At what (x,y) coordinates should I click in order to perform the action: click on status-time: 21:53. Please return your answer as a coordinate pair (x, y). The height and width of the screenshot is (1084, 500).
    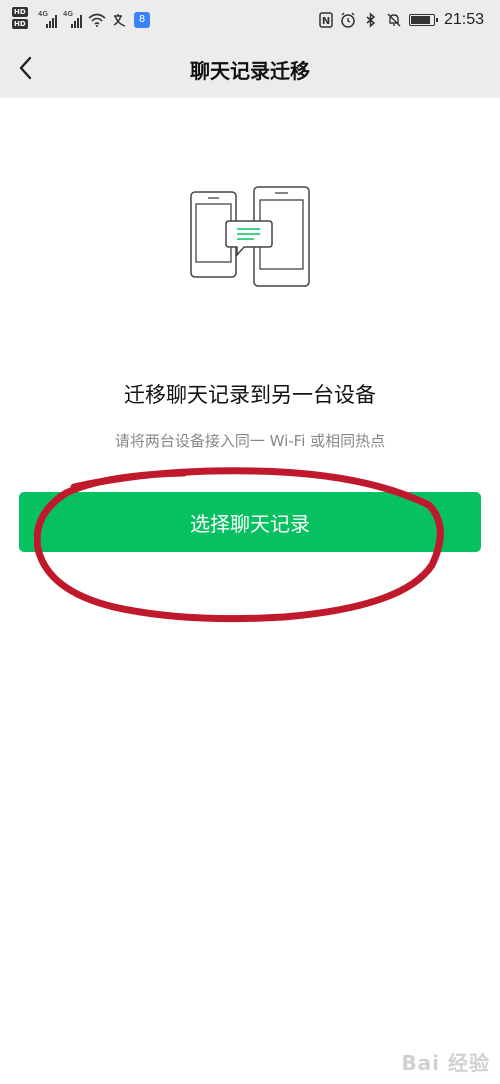
    Looking at the image, I should click on (463, 19).